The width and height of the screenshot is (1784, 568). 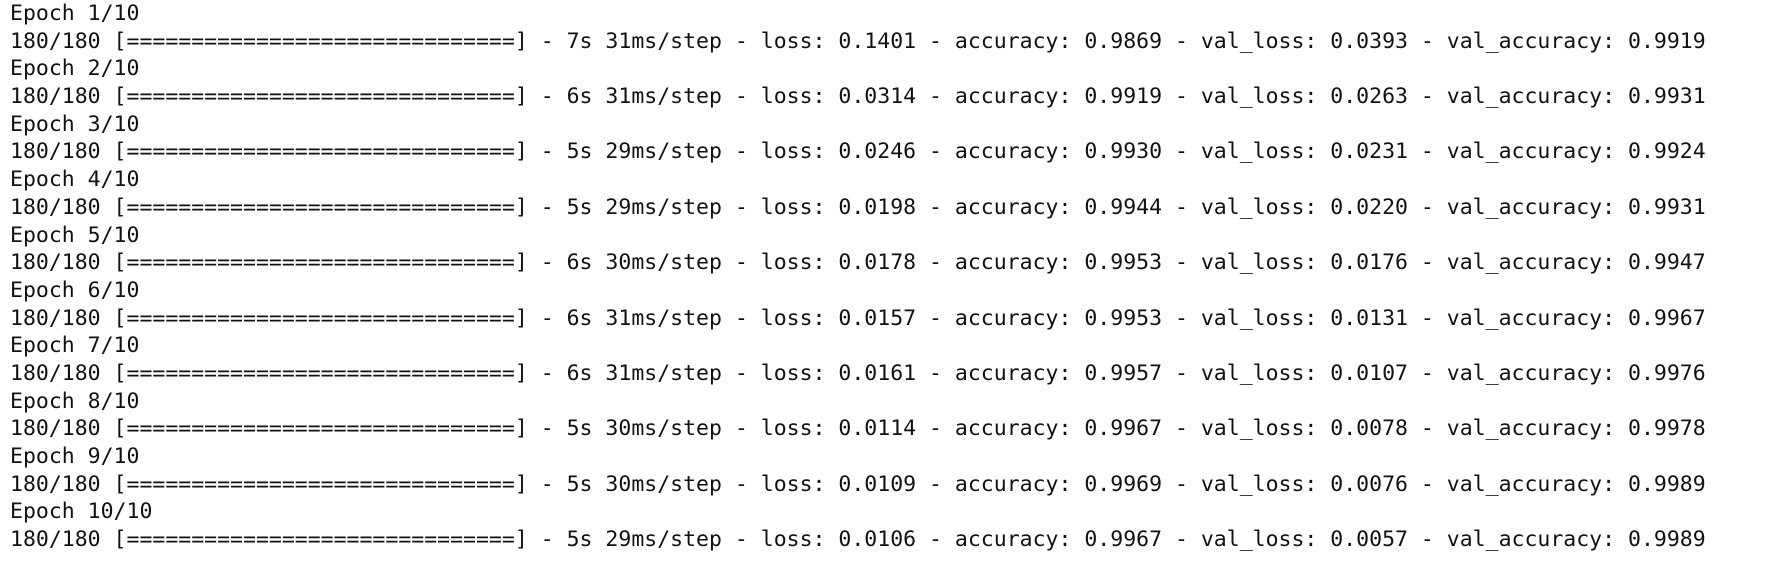 I want to click on epoch-header: Epoch 6/10, so click(x=75, y=290).